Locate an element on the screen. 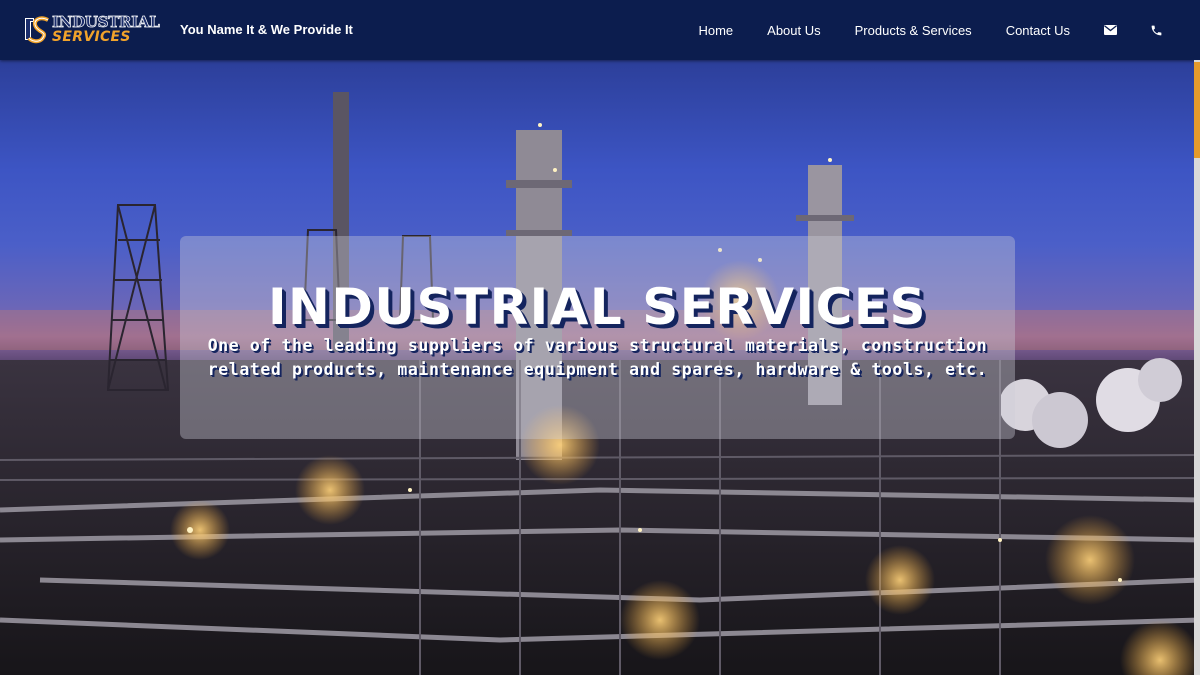 This screenshot has height=675, width=1200. nav-home-link: Home is located at coordinates (715, 30).